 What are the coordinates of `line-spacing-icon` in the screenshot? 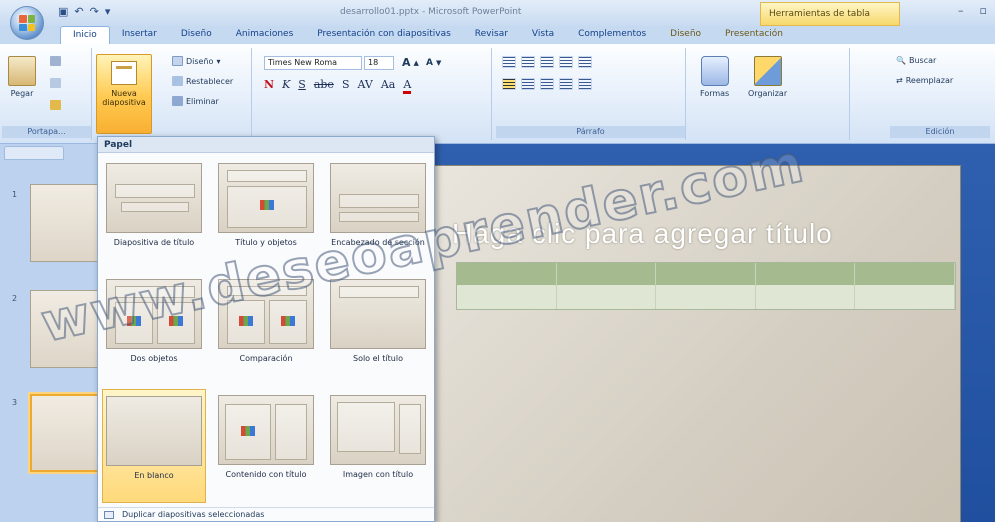 It's located at (585, 62).